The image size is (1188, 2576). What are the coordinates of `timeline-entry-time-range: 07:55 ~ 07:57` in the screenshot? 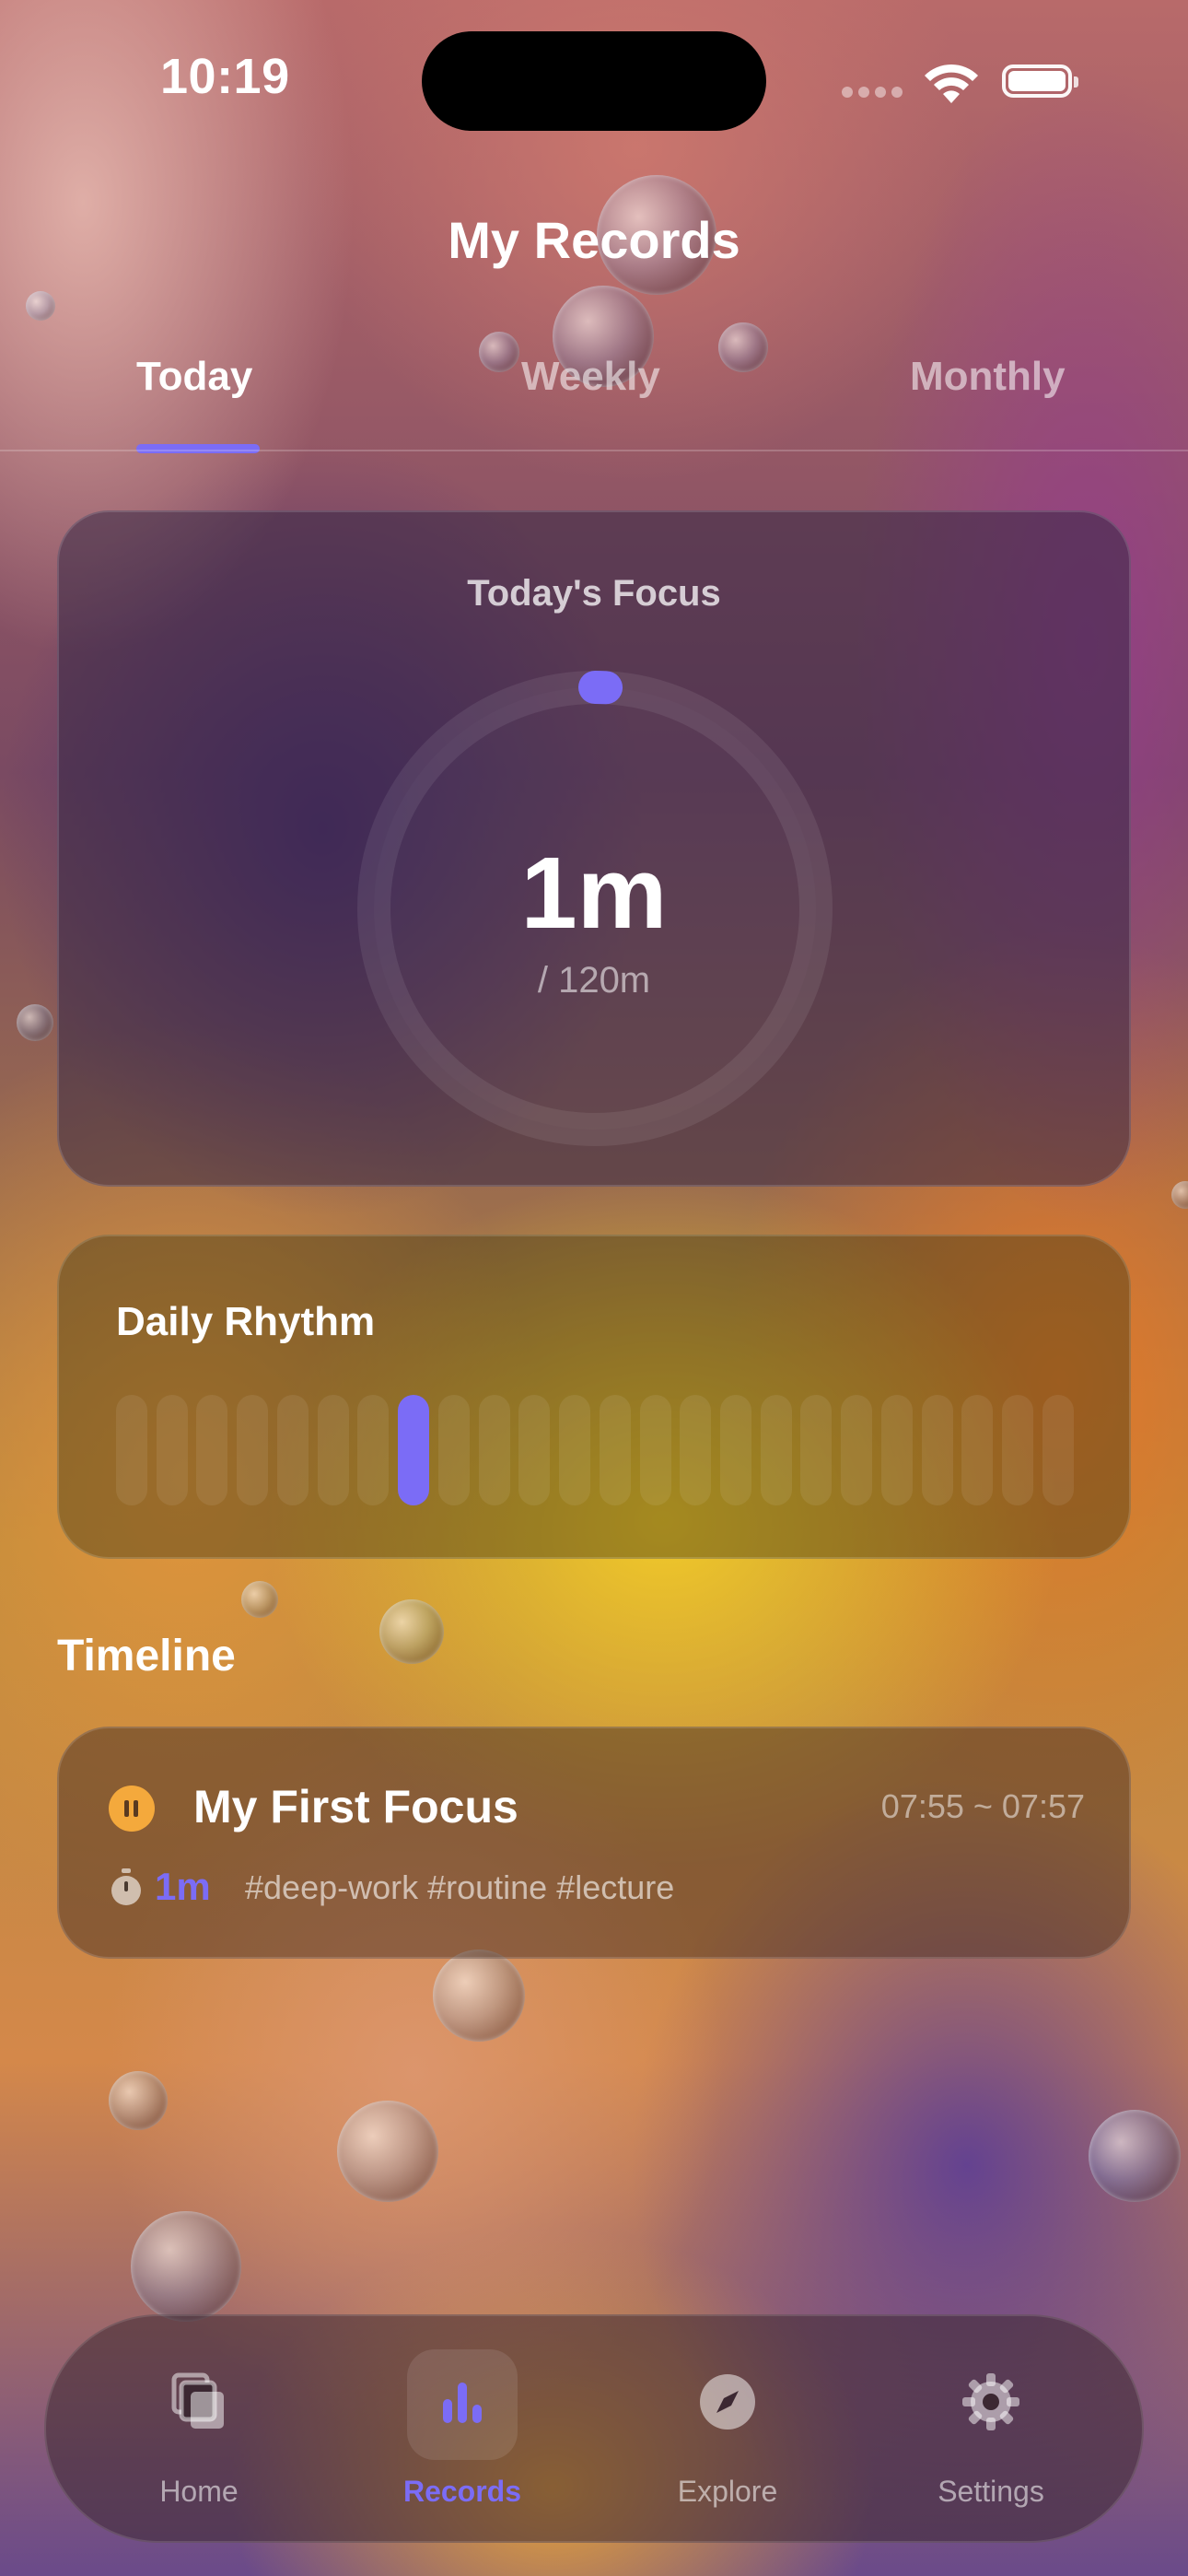 It's located at (982, 1806).